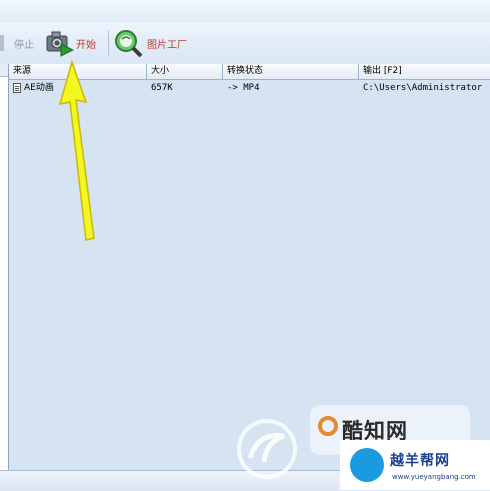 This screenshot has height=491, width=490. What do you see at coordinates (167, 45) in the screenshot?
I see `image-factory-label: 图片工厂` at bounding box center [167, 45].